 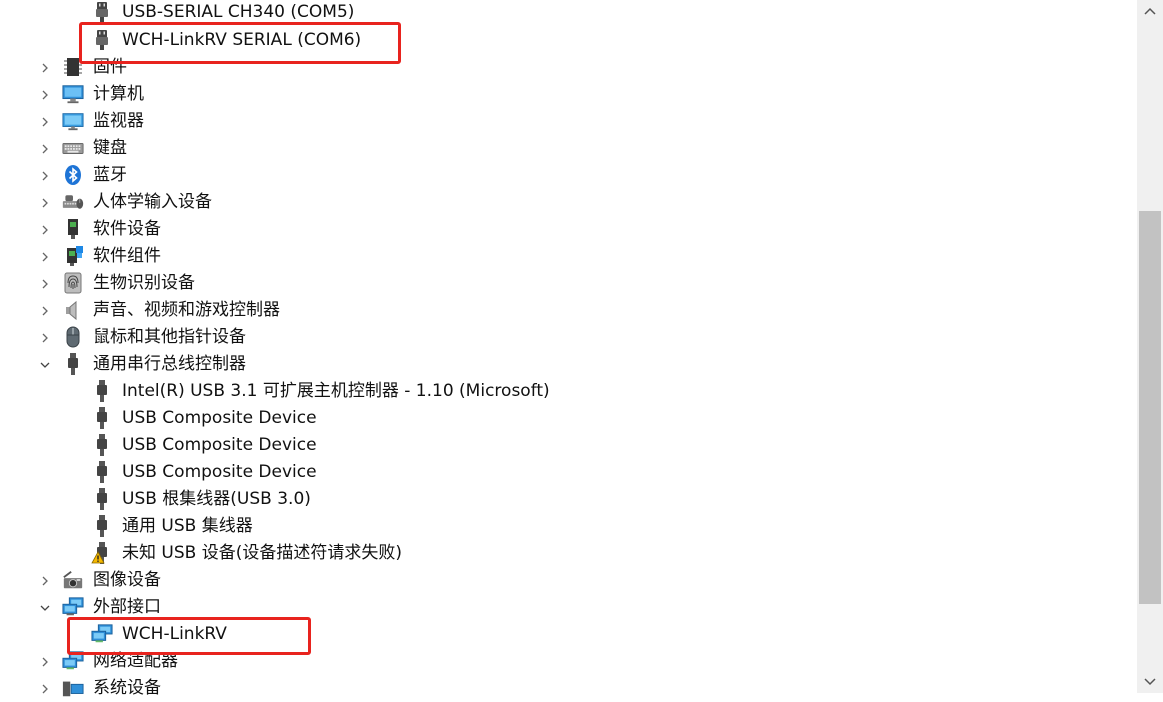 What do you see at coordinates (189, 636) in the screenshot?
I see `highlight-box-linkrv` at bounding box center [189, 636].